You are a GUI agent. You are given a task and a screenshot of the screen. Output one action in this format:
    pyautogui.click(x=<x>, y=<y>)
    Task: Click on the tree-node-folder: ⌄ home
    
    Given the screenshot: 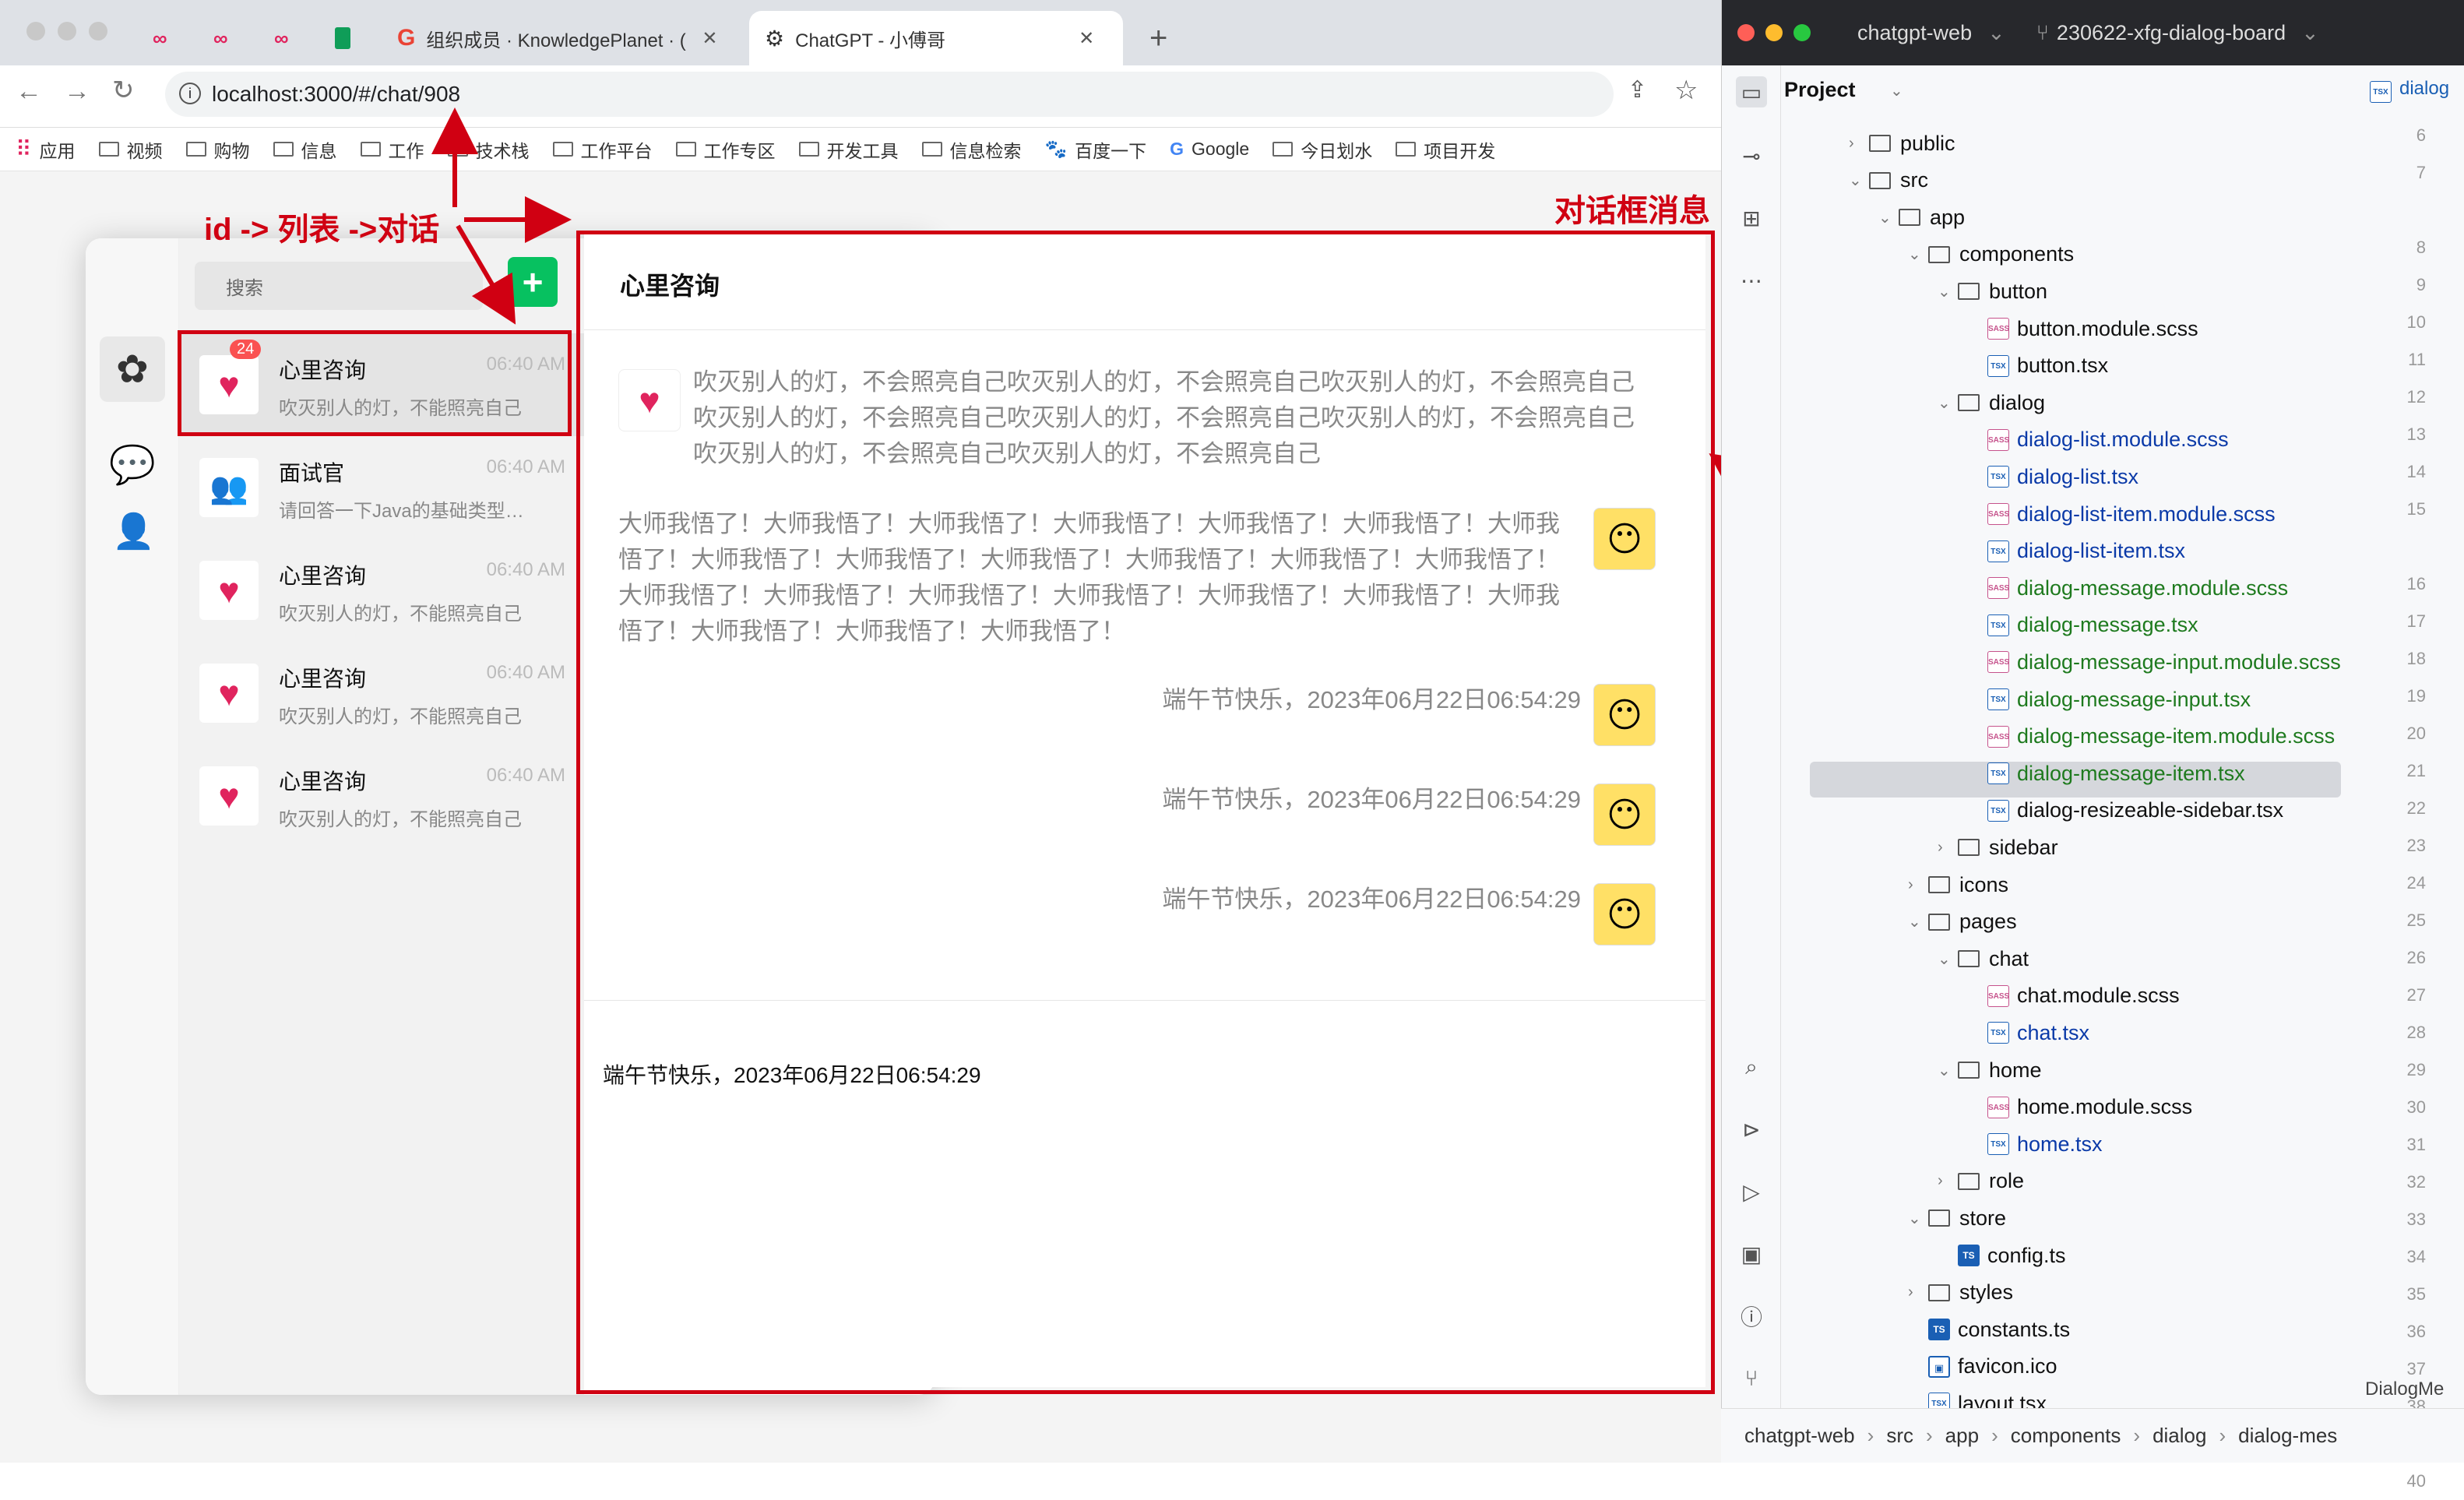 What is the action you would take?
    pyautogui.click(x=1881, y=1070)
    